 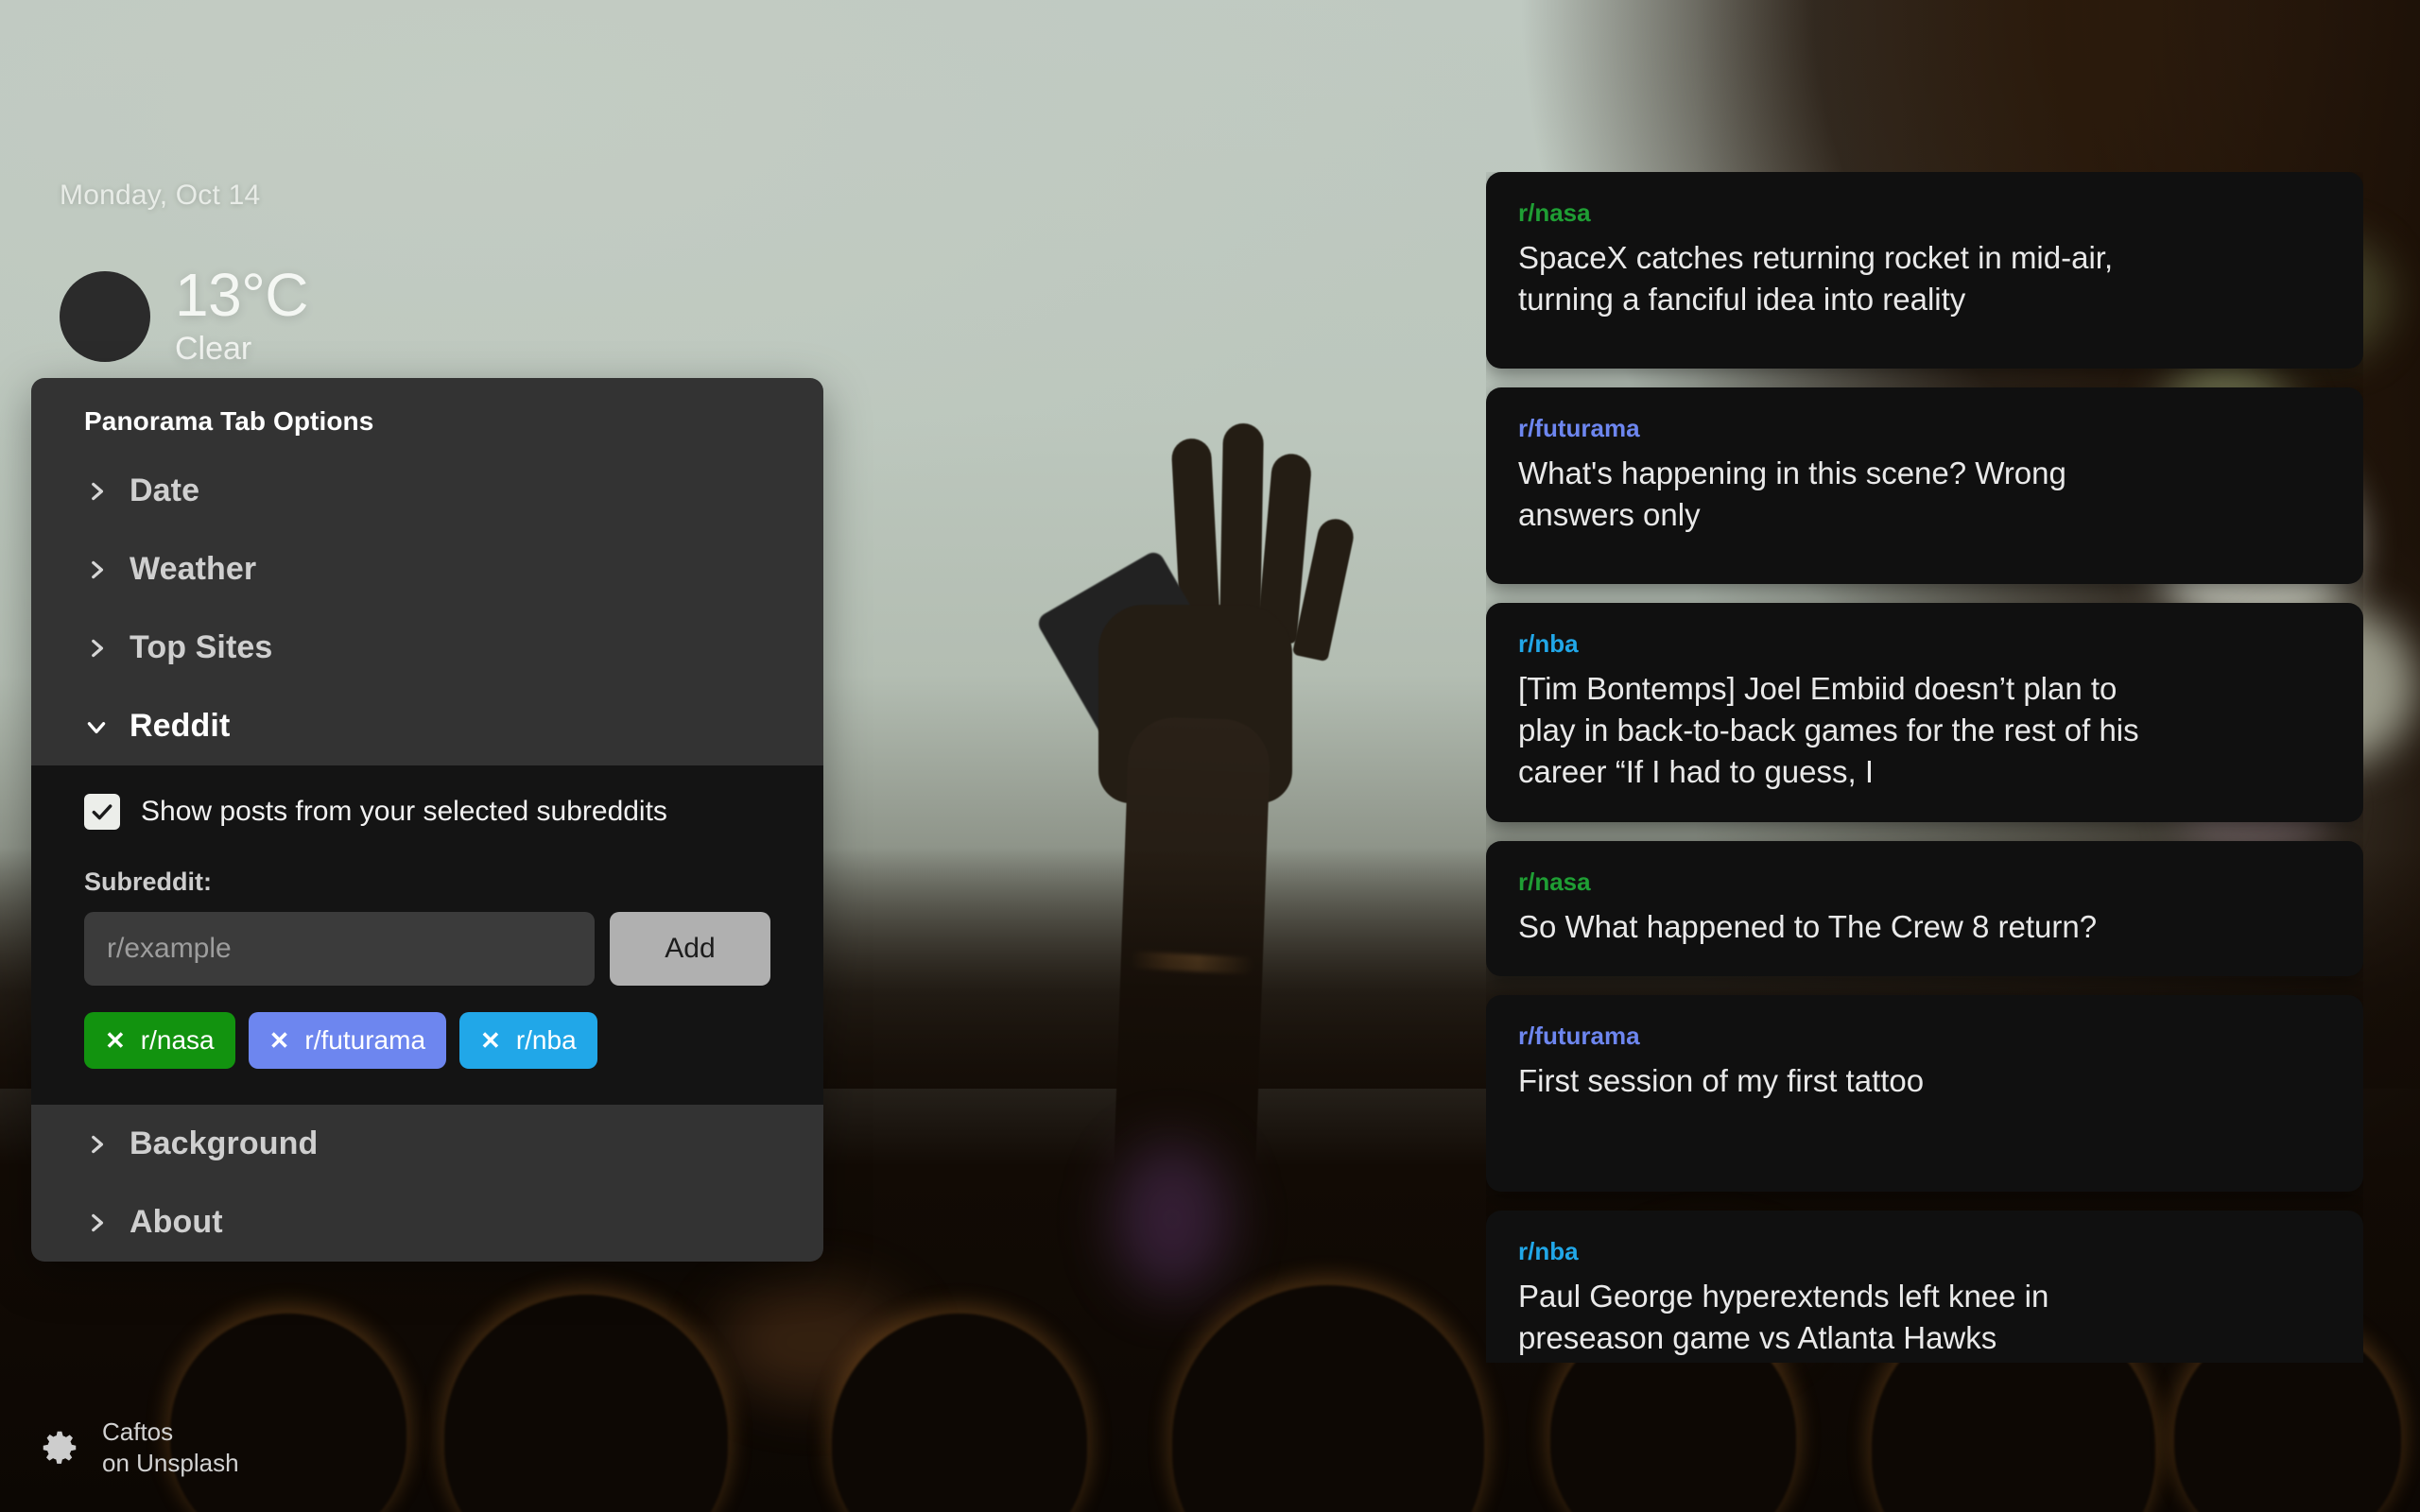 What do you see at coordinates (177, 1040) in the screenshot?
I see `subreddit-tag-label: r/nasa` at bounding box center [177, 1040].